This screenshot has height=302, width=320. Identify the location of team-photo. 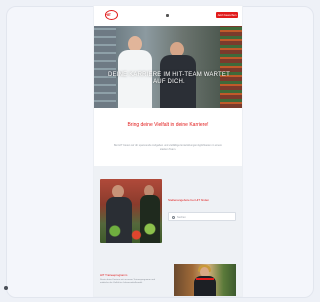
(131, 211).